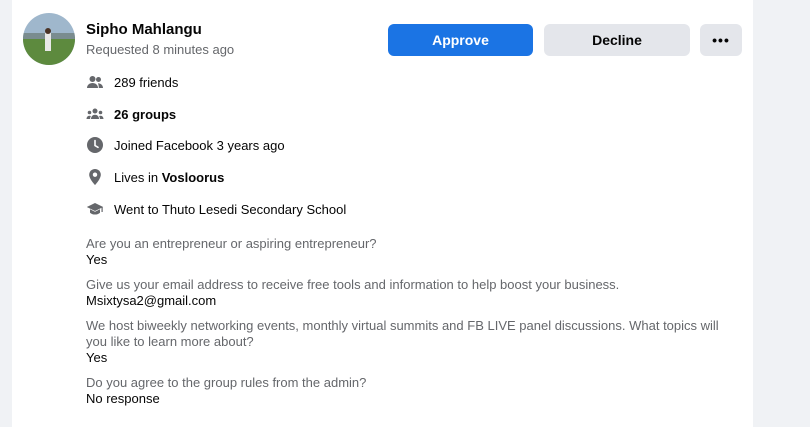  Describe the element at coordinates (95, 82) in the screenshot. I see `friends-icon` at that location.